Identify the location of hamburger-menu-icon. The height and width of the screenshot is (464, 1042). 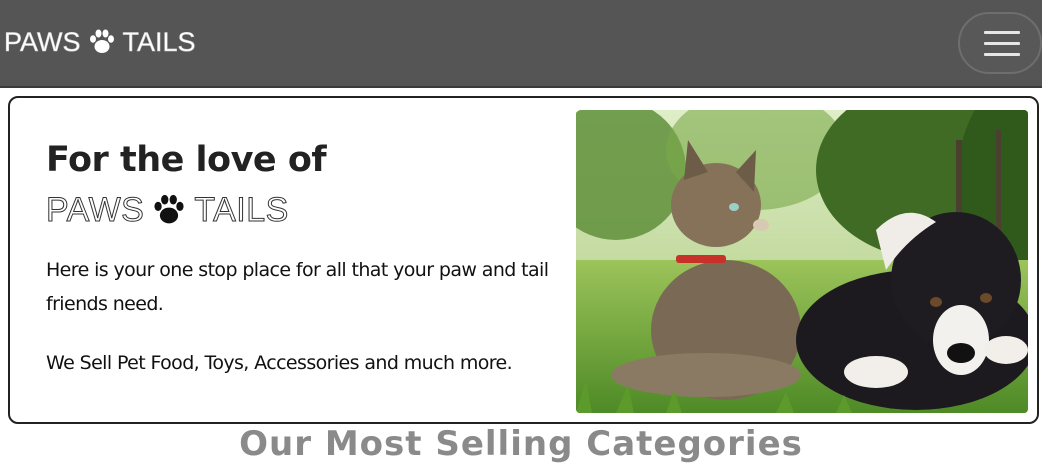
(1002, 44).